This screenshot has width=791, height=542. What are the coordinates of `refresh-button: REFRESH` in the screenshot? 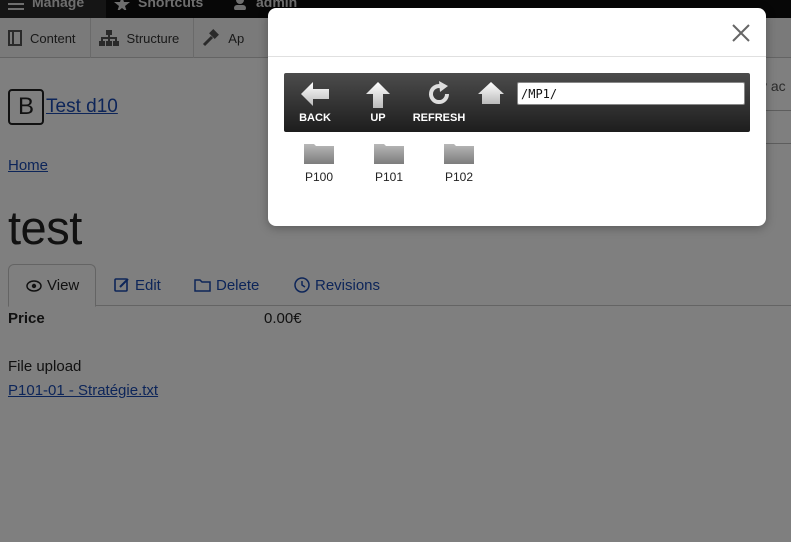 It's located at (439, 102).